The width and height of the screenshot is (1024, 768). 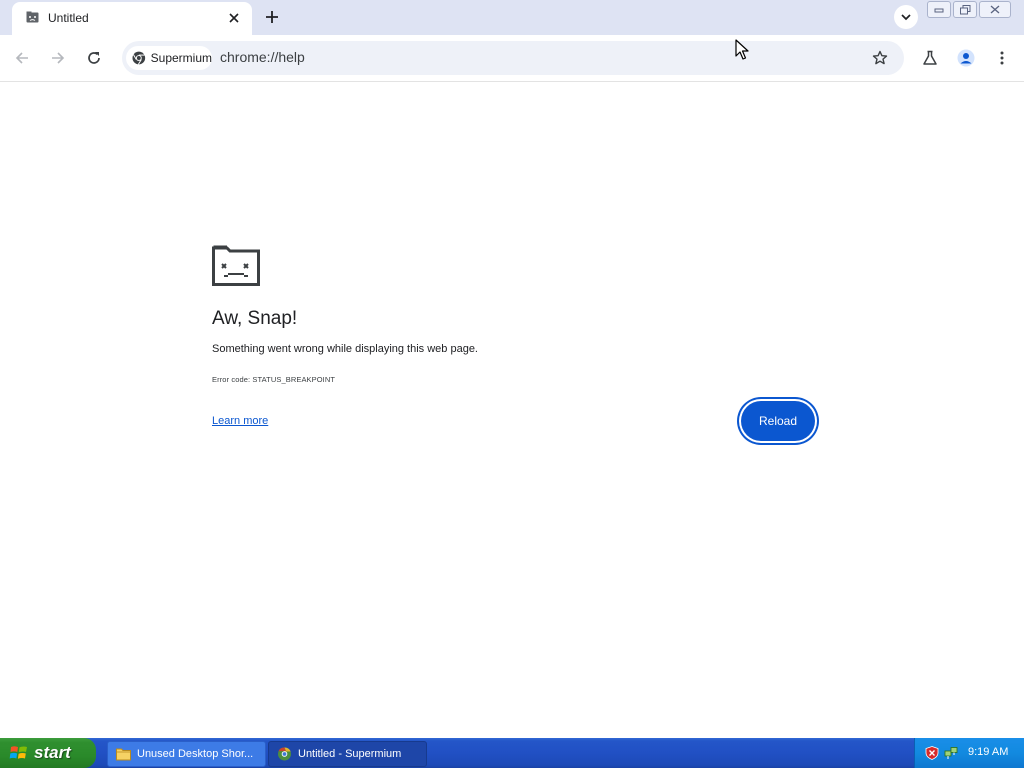 I want to click on forward-button, so click(x=58, y=58).